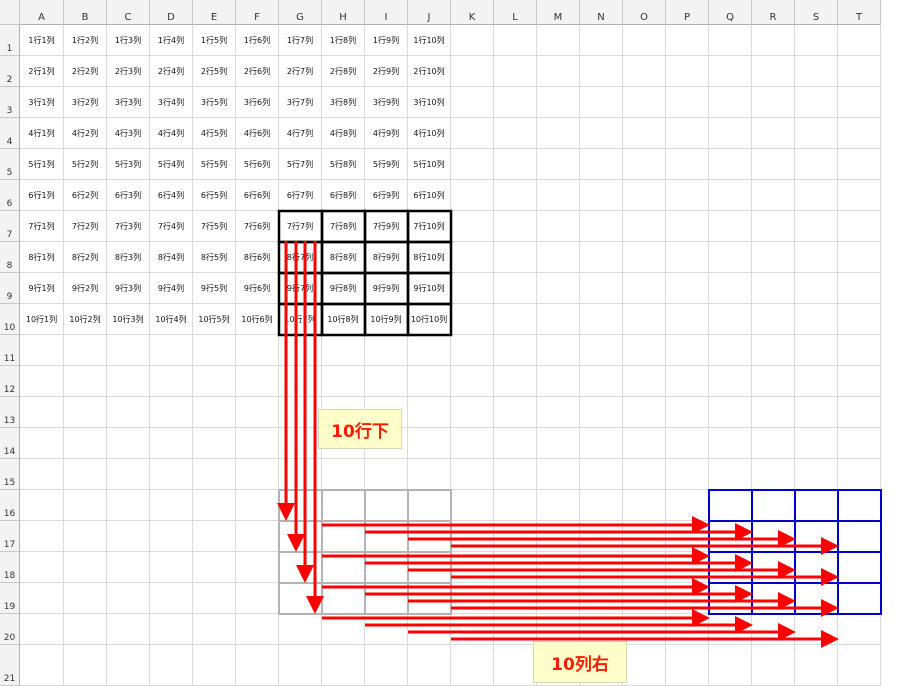  I want to click on select-all-corner, so click(10, 12).